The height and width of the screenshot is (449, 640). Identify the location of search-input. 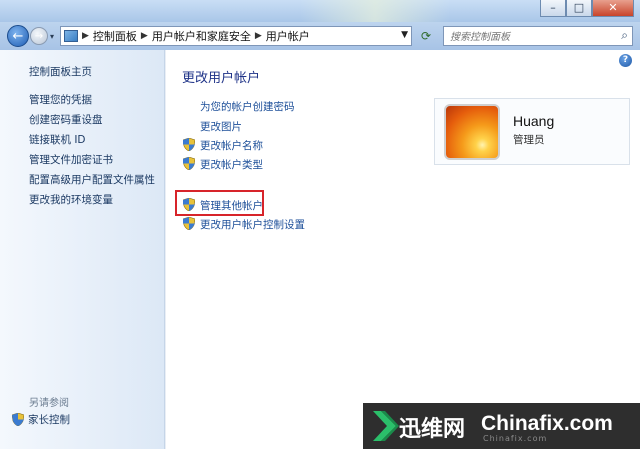
(530, 37).